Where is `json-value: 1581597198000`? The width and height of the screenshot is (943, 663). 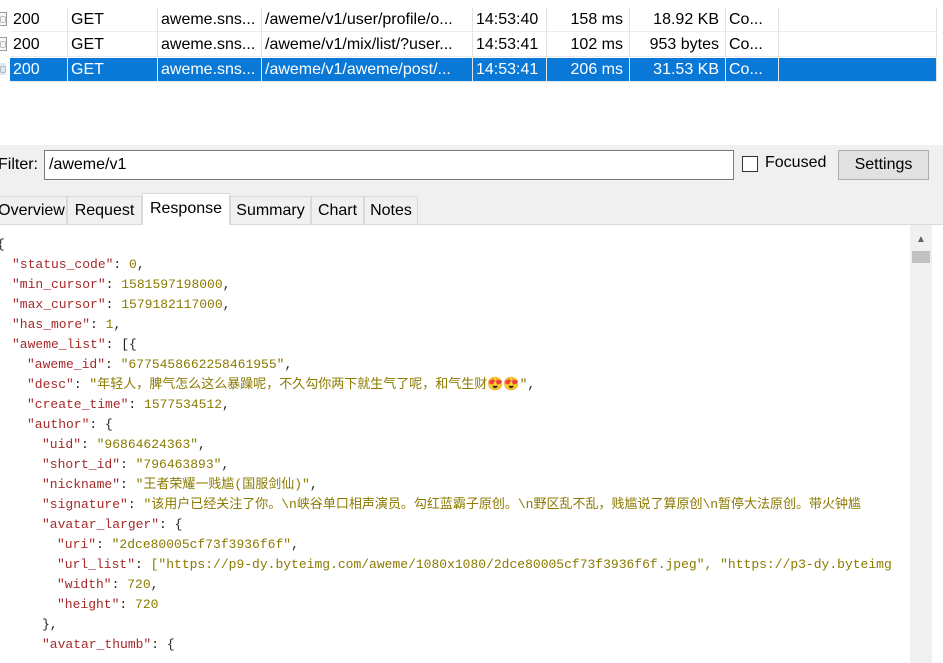 json-value: 1581597198000 is located at coordinates (172, 284).